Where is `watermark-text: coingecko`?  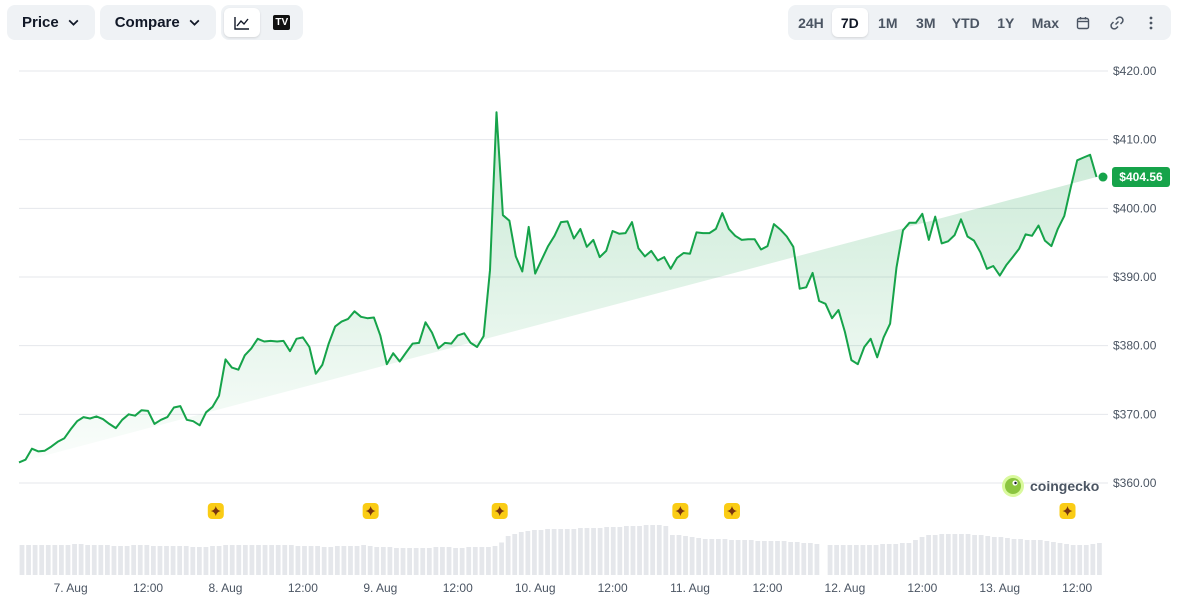 watermark-text: coingecko is located at coordinates (1064, 486).